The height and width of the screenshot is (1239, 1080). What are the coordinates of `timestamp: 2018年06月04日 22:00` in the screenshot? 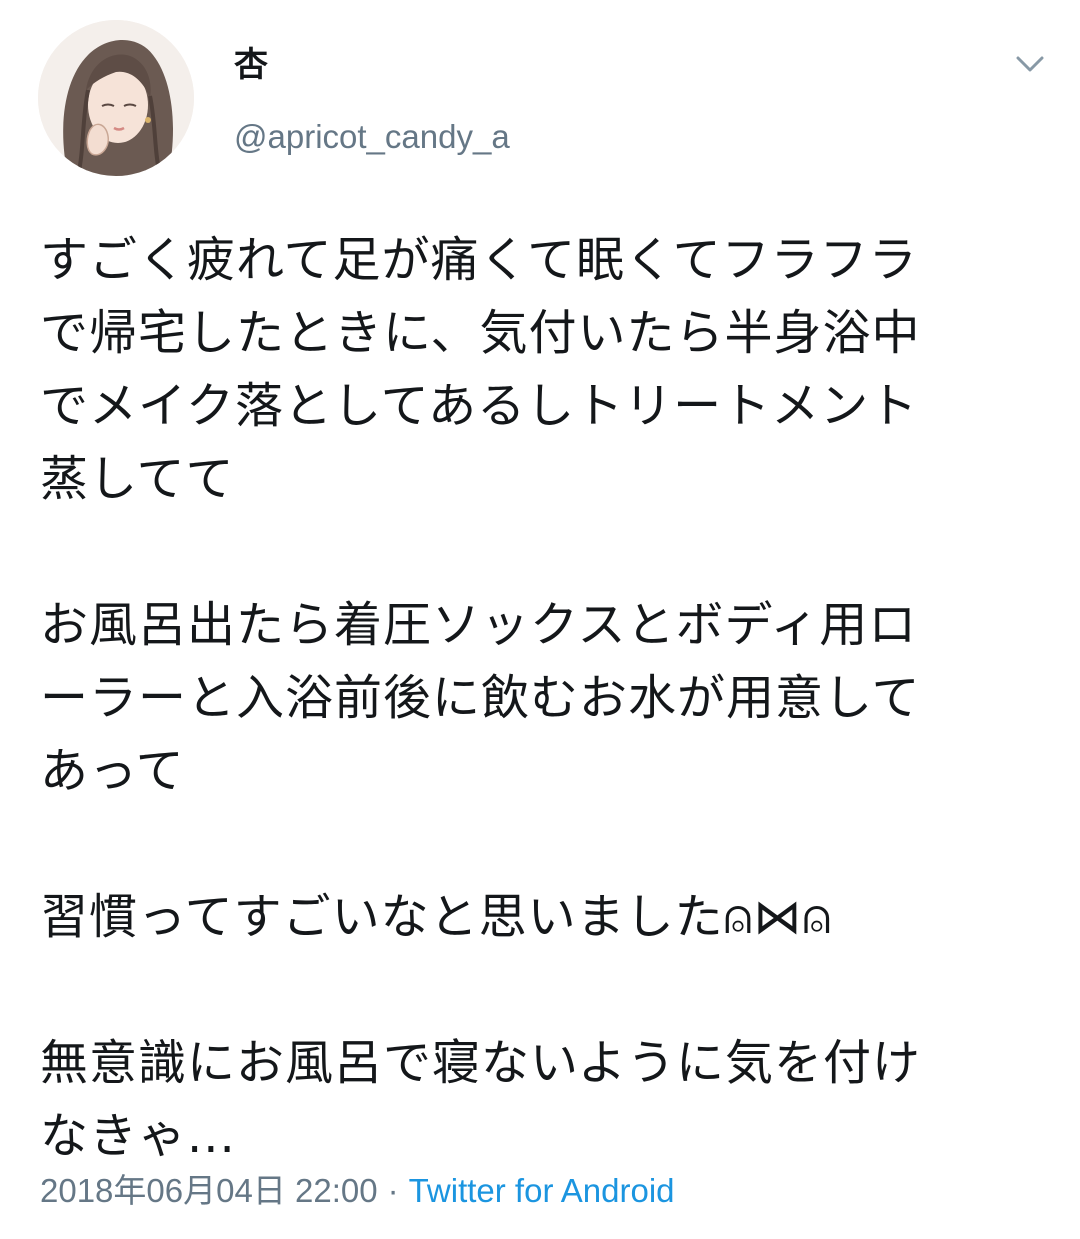 It's located at (209, 1190).